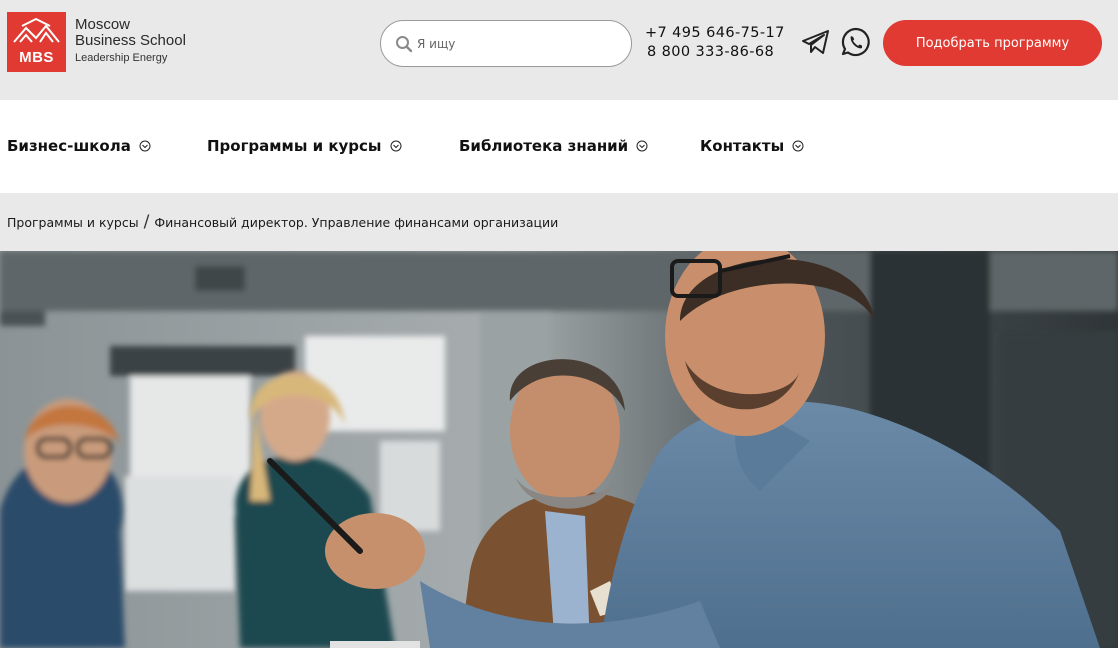  I want to click on nav-item-label: Бизнес-школа, so click(69, 146).